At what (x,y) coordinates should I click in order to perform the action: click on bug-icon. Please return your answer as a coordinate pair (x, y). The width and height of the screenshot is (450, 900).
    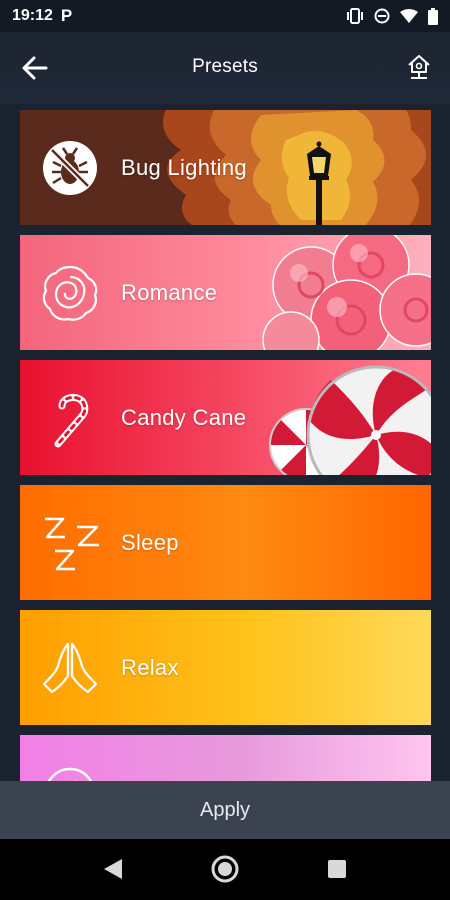
    Looking at the image, I should click on (70, 168).